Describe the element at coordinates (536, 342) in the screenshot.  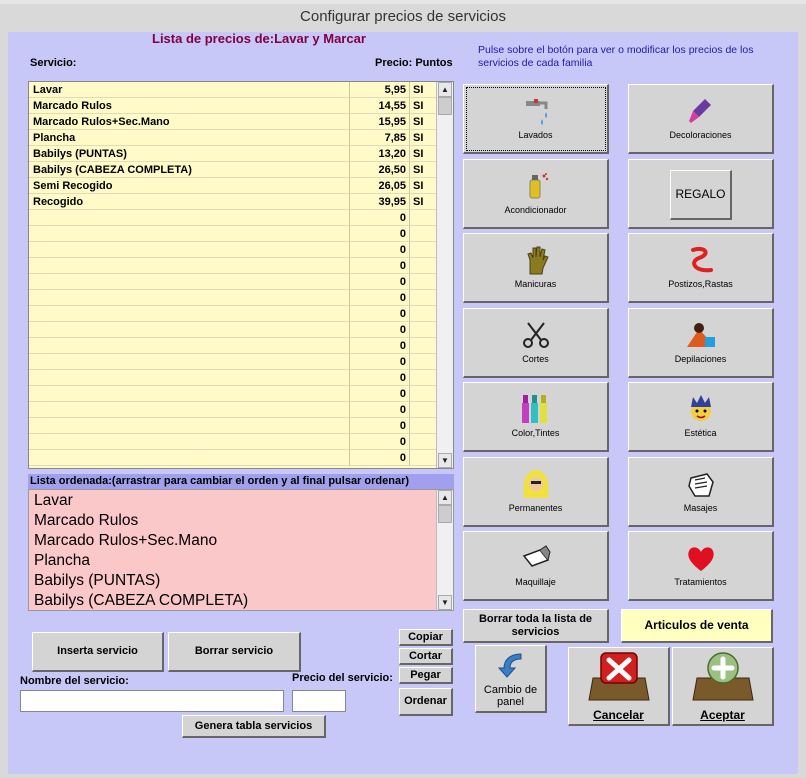
I see `family-button-cortes: Cortes` at that location.